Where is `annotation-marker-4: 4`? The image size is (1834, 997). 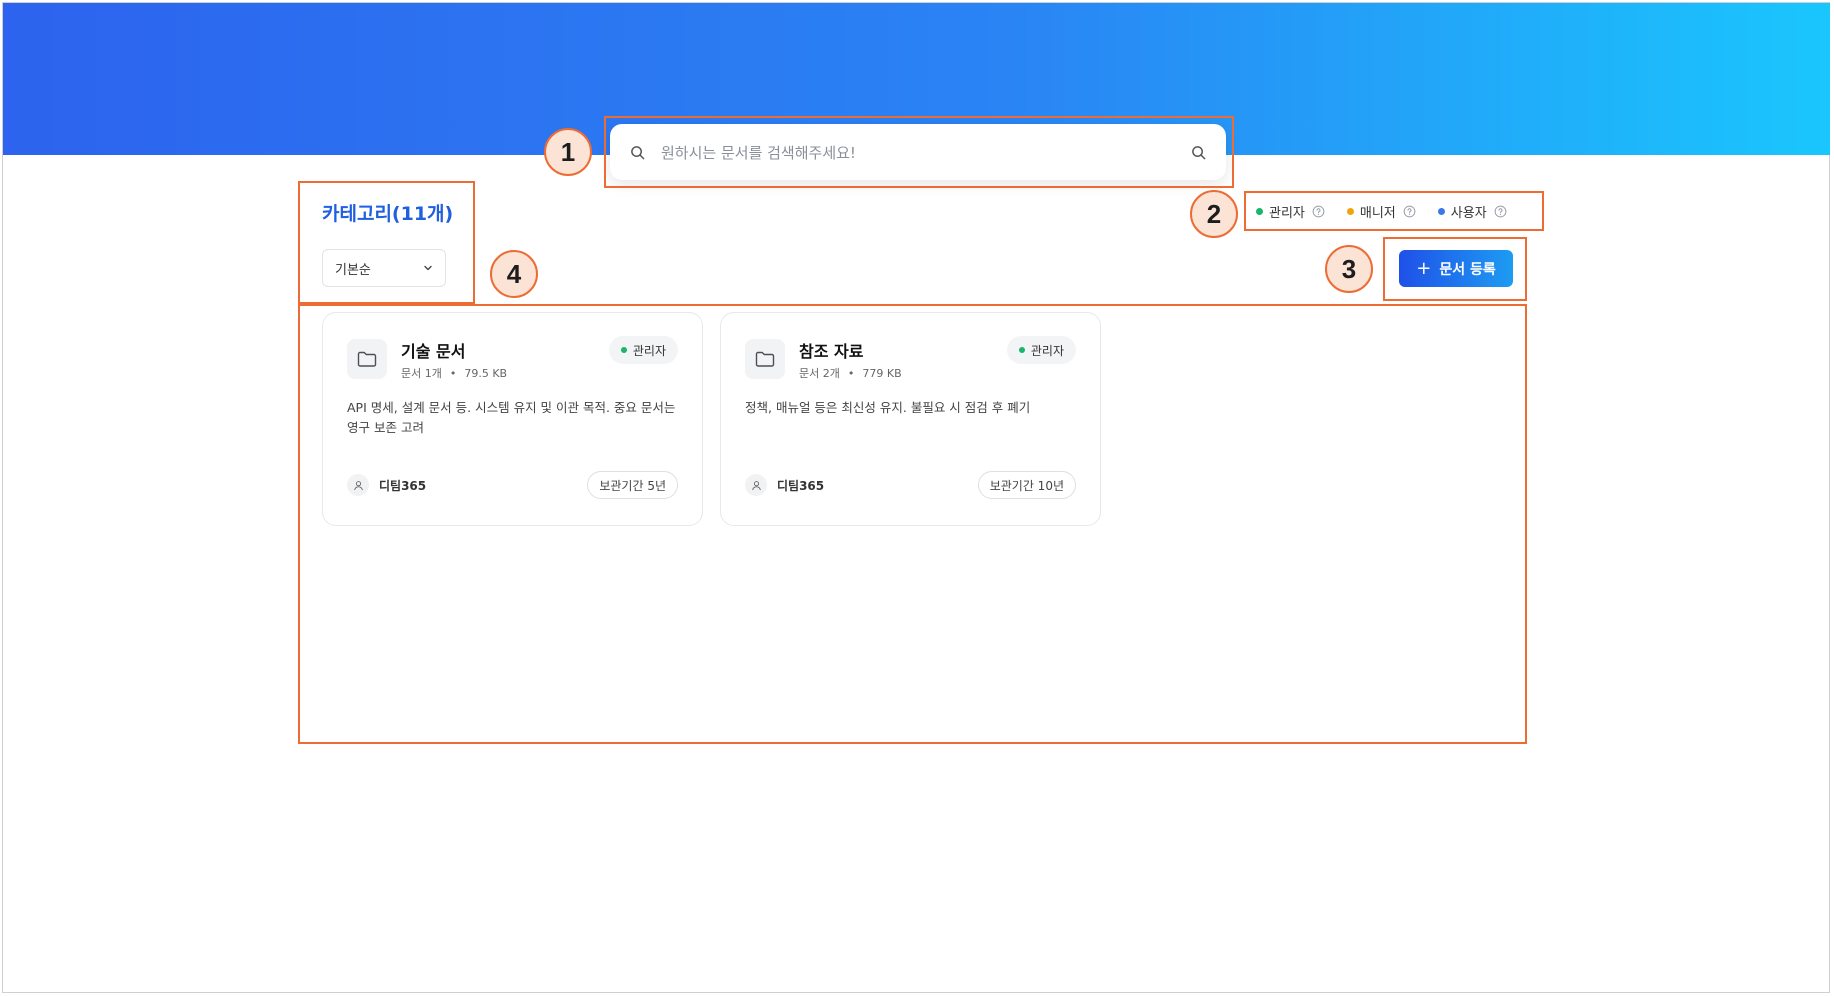
annotation-marker-4: 4 is located at coordinates (514, 274).